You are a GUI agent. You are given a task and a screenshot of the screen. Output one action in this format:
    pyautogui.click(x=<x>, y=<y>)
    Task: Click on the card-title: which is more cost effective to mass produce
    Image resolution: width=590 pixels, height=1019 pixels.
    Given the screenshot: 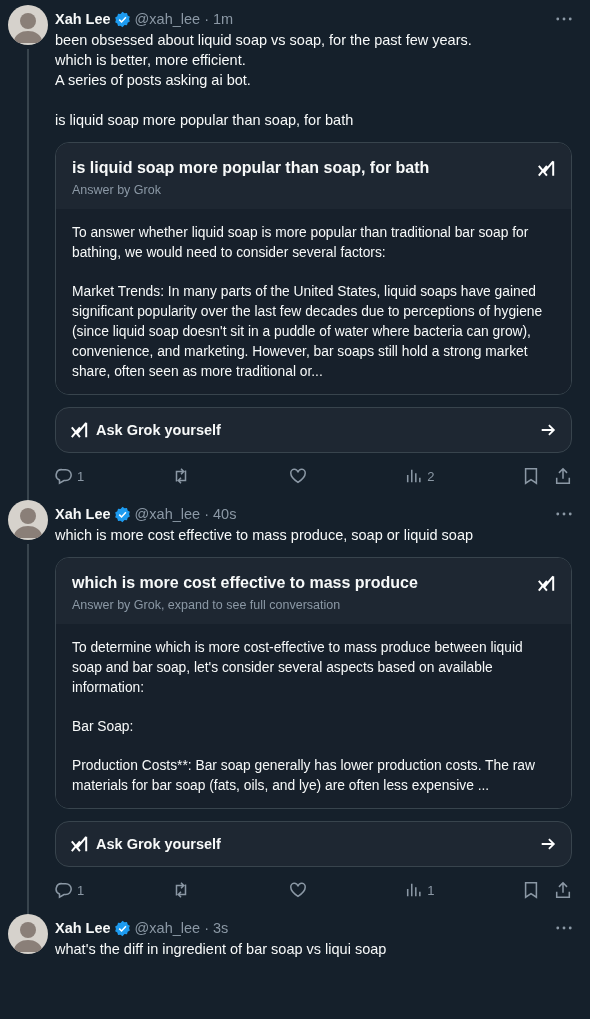 What is the action you would take?
    pyautogui.click(x=245, y=583)
    